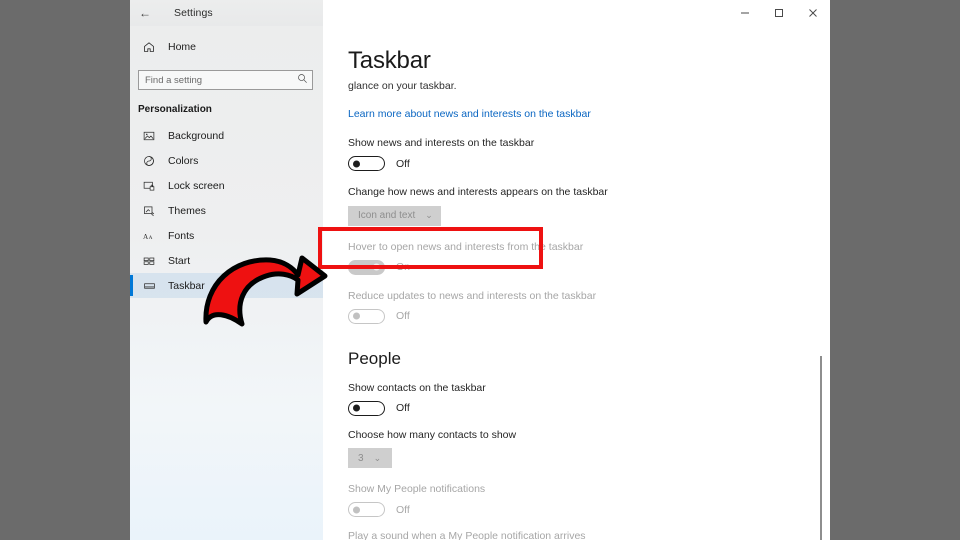  What do you see at coordinates (574, 500) in the screenshot?
I see `people-notifications-setting: Show My People notifications Off` at bounding box center [574, 500].